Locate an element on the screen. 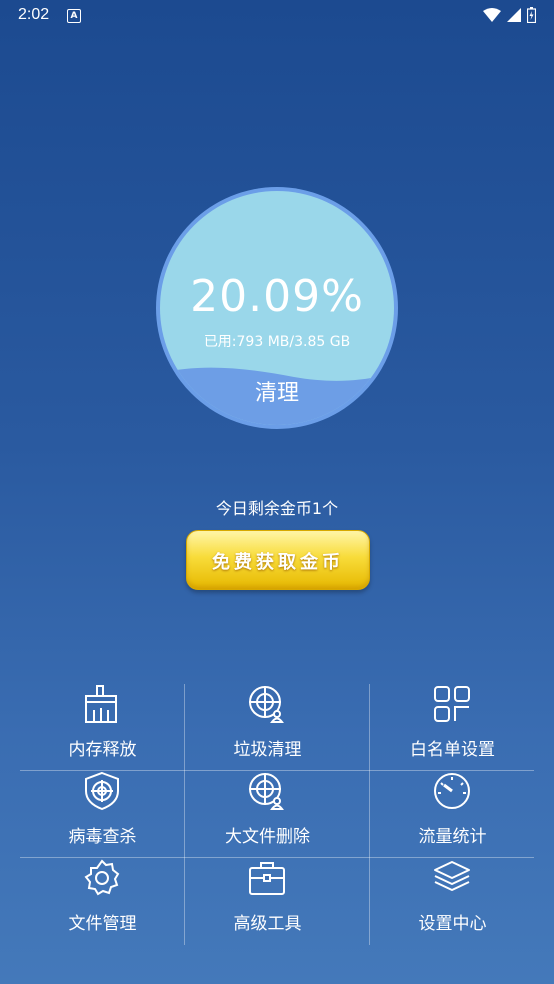 The height and width of the screenshot is (984, 554). signal-icon is located at coordinates (514, 15).